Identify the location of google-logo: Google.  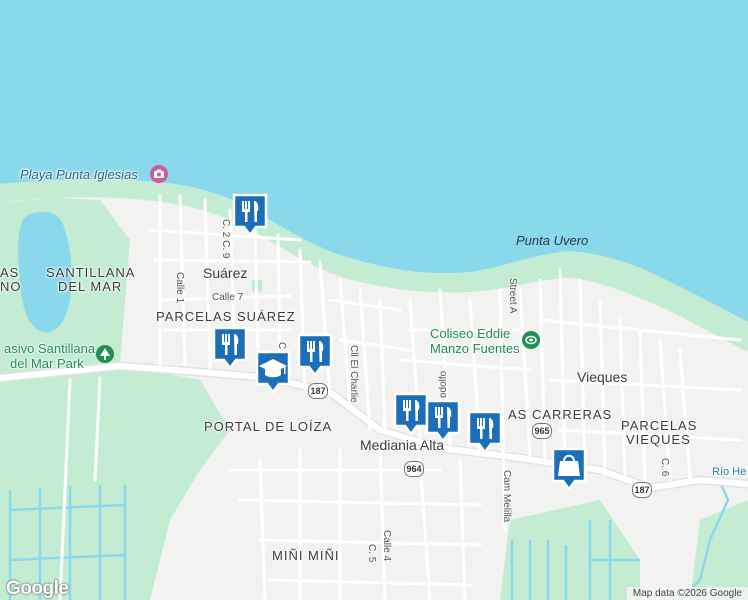
(37, 589).